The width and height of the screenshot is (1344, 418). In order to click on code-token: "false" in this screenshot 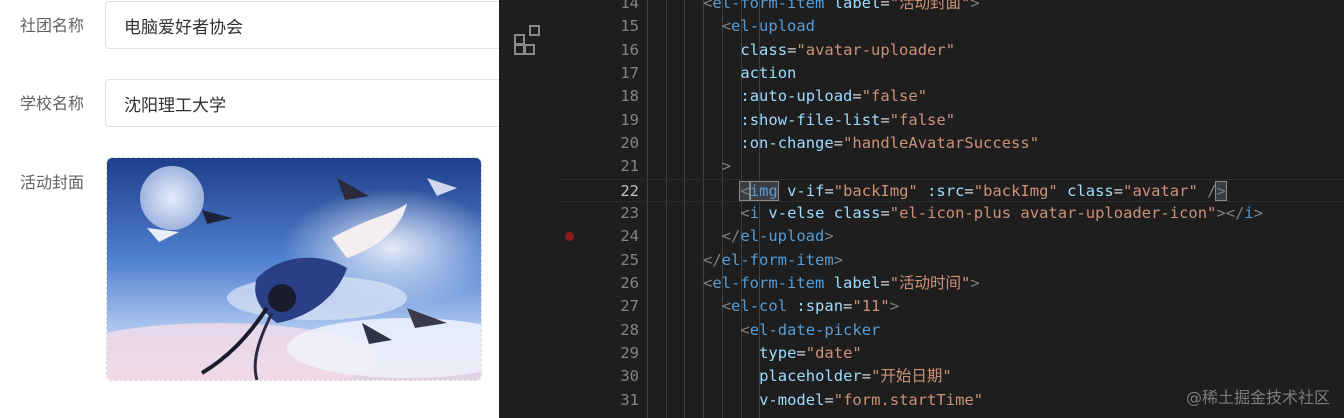, I will do `click(922, 119)`.